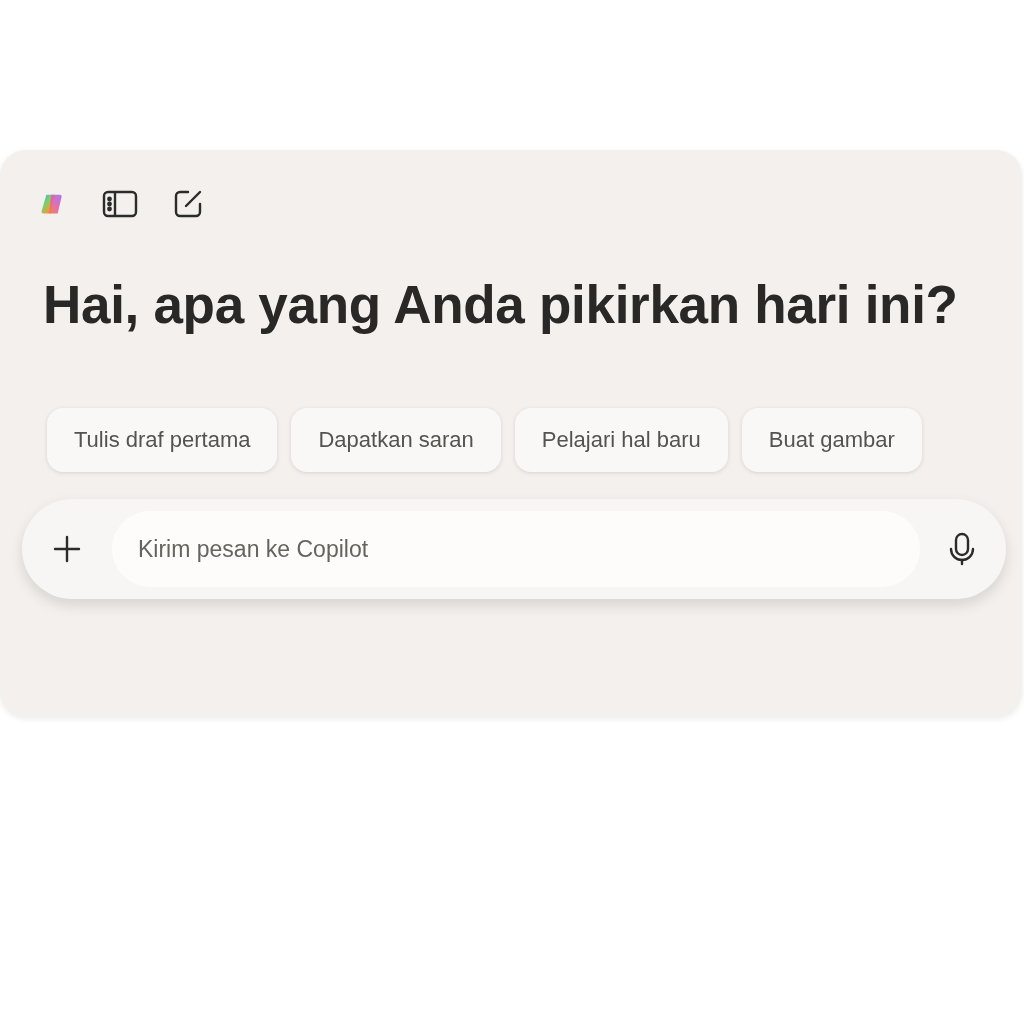 The image size is (1024, 1024). What do you see at coordinates (67, 549) in the screenshot?
I see `add-icon` at bounding box center [67, 549].